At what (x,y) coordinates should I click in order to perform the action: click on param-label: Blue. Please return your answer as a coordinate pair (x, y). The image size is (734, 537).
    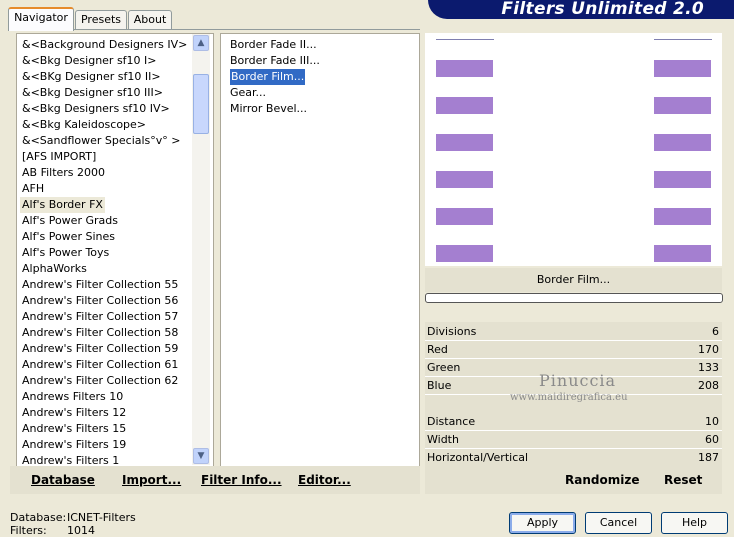
    Looking at the image, I should click on (439, 385).